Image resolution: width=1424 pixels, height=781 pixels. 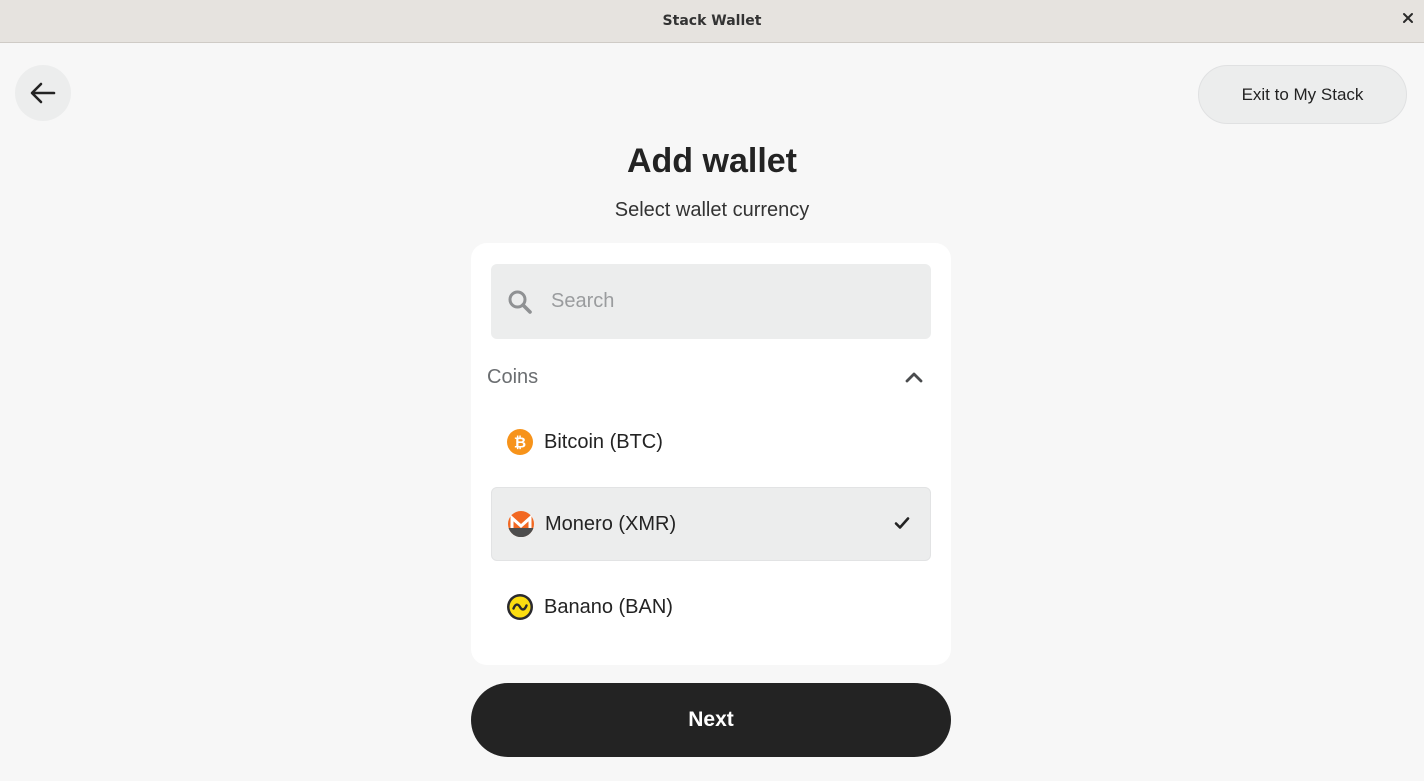 What do you see at coordinates (611, 523) in the screenshot?
I see `coin-name: Monero (XMR)` at bounding box center [611, 523].